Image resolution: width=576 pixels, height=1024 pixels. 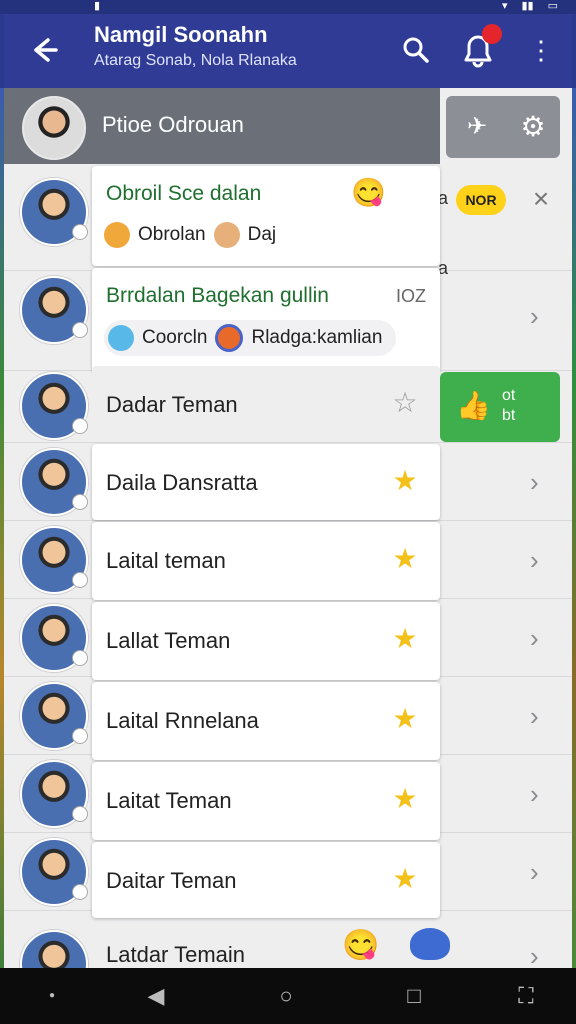 What do you see at coordinates (195, 60) in the screenshot?
I see `page-subtitle: Atarag Sonab, Nola Rlanaka` at bounding box center [195, 60].